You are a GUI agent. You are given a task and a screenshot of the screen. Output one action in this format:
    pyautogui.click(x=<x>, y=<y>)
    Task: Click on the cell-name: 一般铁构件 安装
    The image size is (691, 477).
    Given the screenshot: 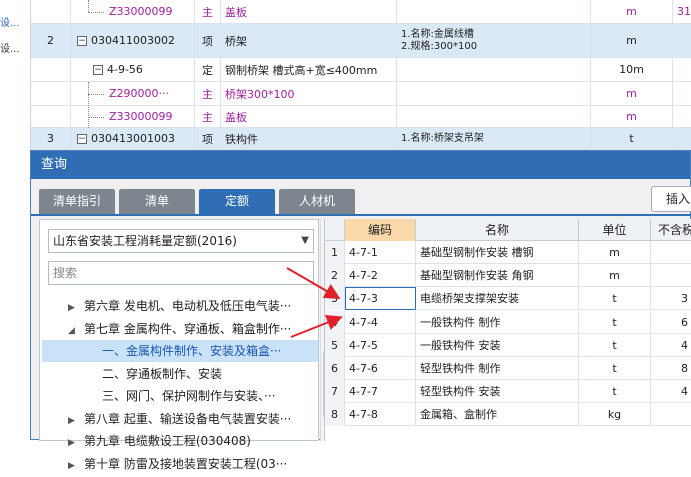 What is the action you would take?
    pyautogui.click(x=497, y=345)
    